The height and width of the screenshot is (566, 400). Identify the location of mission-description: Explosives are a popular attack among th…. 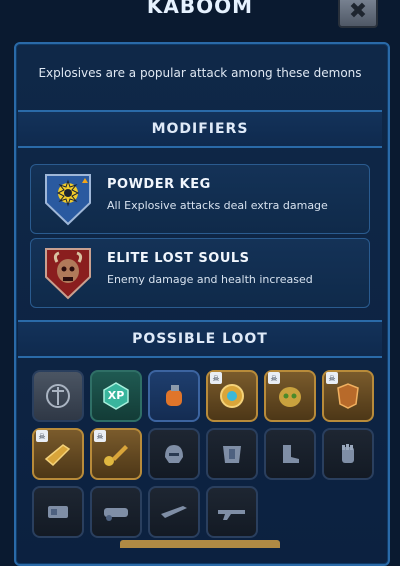
(200, 73).